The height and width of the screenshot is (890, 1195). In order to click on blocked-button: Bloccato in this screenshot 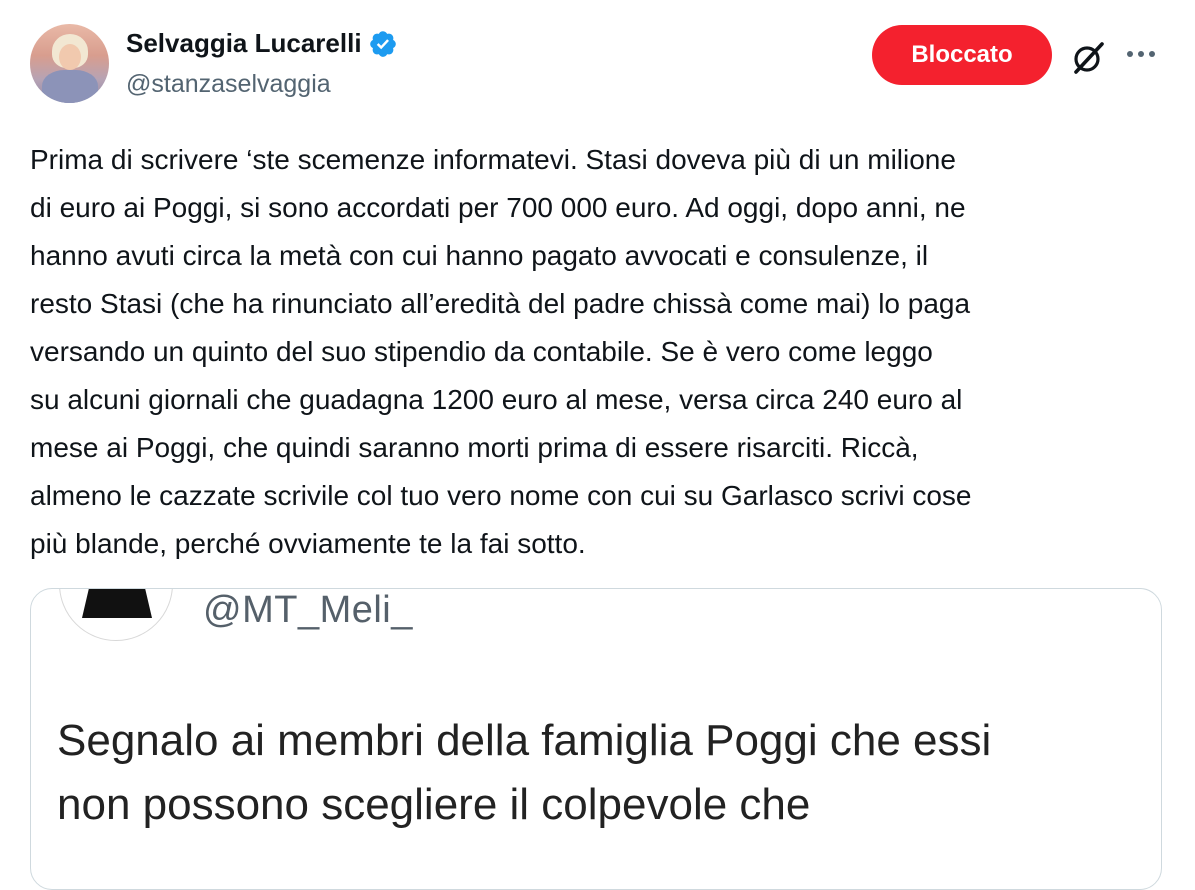, I will do `click(962, 55)`.